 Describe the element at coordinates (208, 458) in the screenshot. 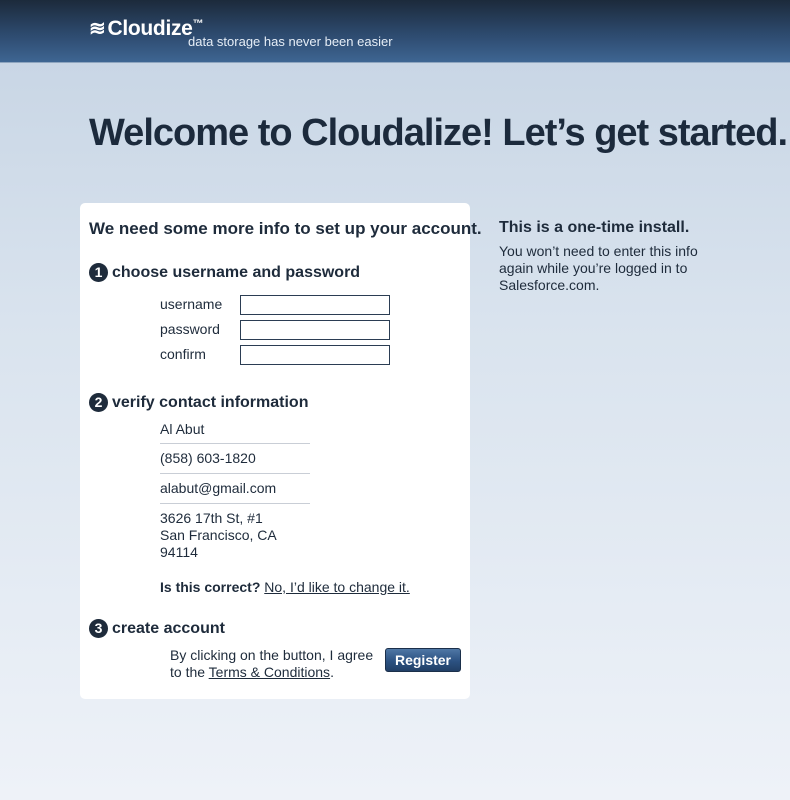

I see `contact-phone: (858) 603-1820` at that location.